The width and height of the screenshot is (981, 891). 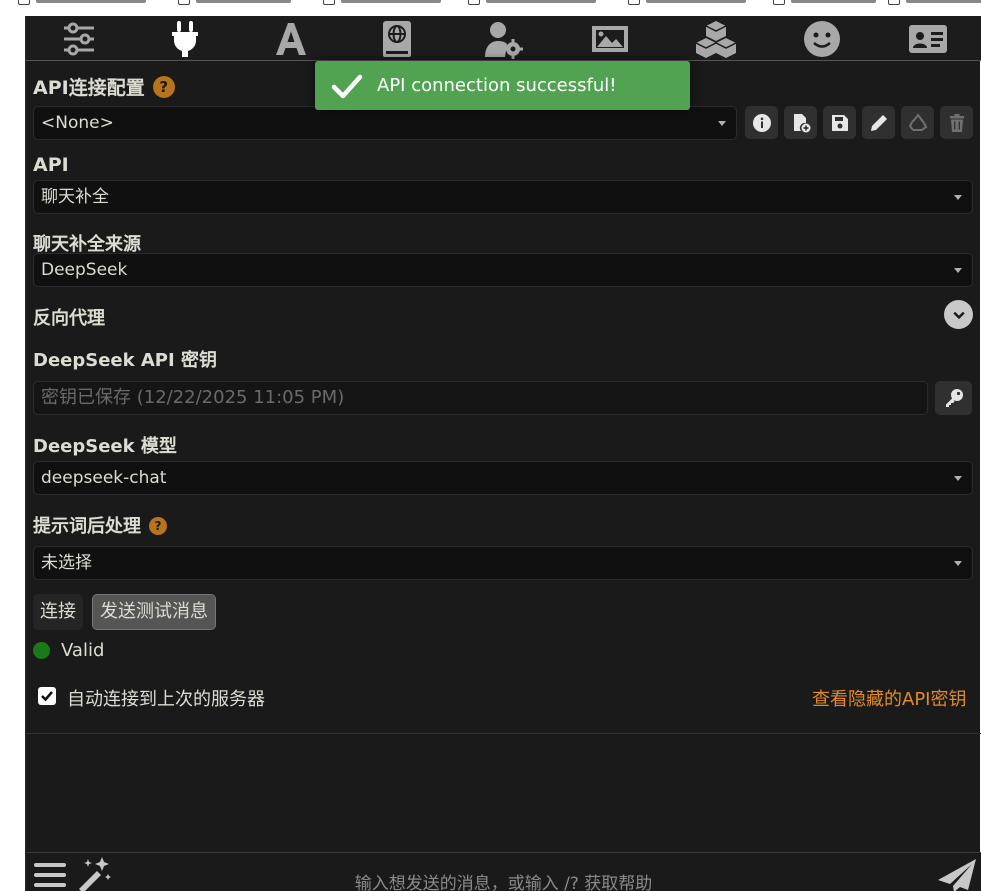 I want to click on file-plus-icon, so click(x=801, y=122).